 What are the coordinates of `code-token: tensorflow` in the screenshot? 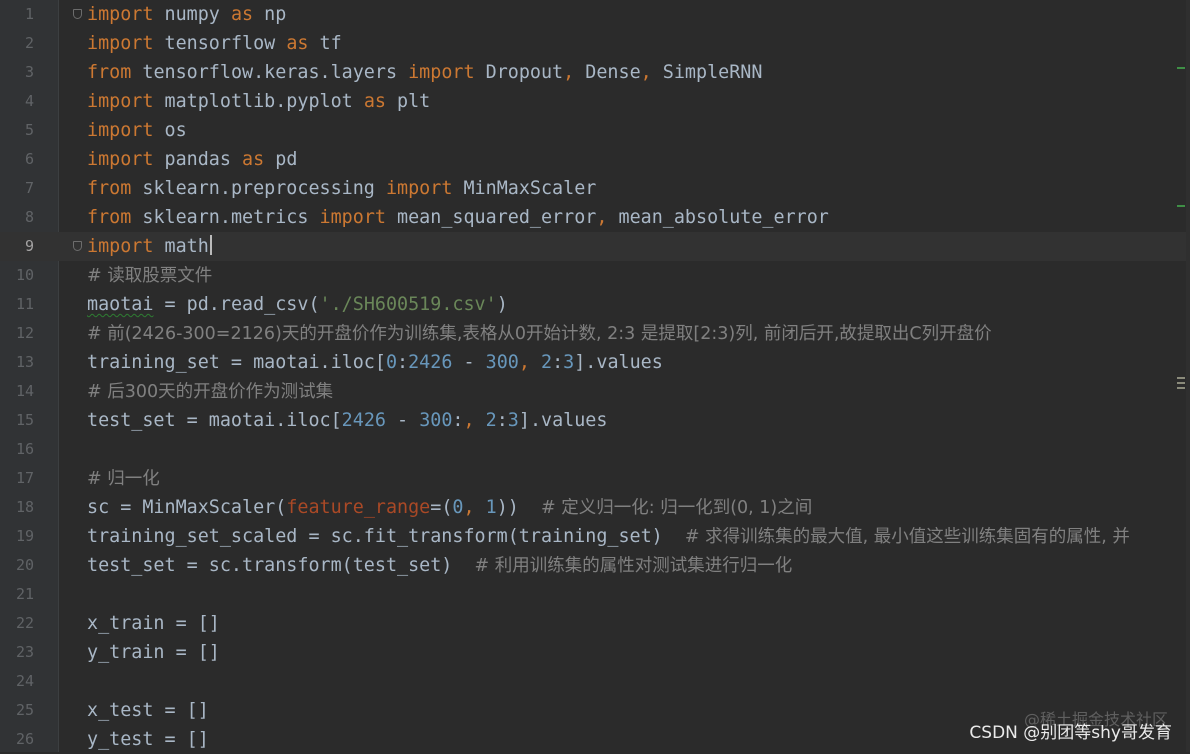 It's located at (220, 43).